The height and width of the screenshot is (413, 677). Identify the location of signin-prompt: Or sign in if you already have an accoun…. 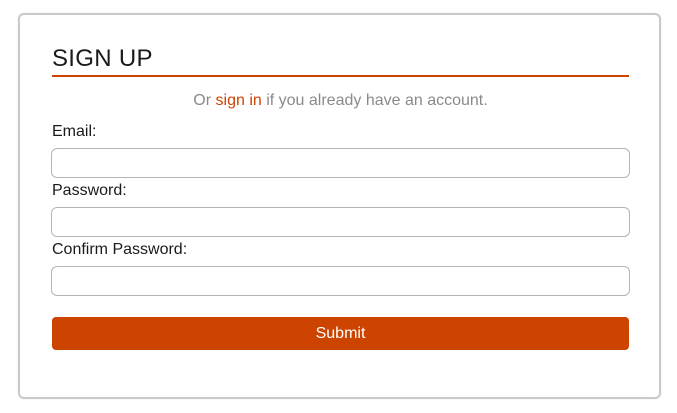
(340, 101).